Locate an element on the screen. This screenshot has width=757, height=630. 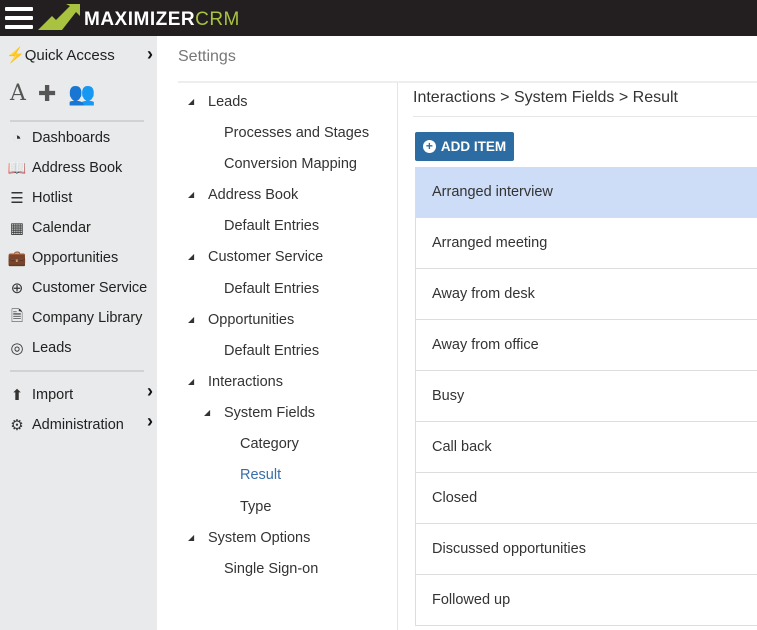
briefcase-icon: 💼 is located at coordinates (17, 258).